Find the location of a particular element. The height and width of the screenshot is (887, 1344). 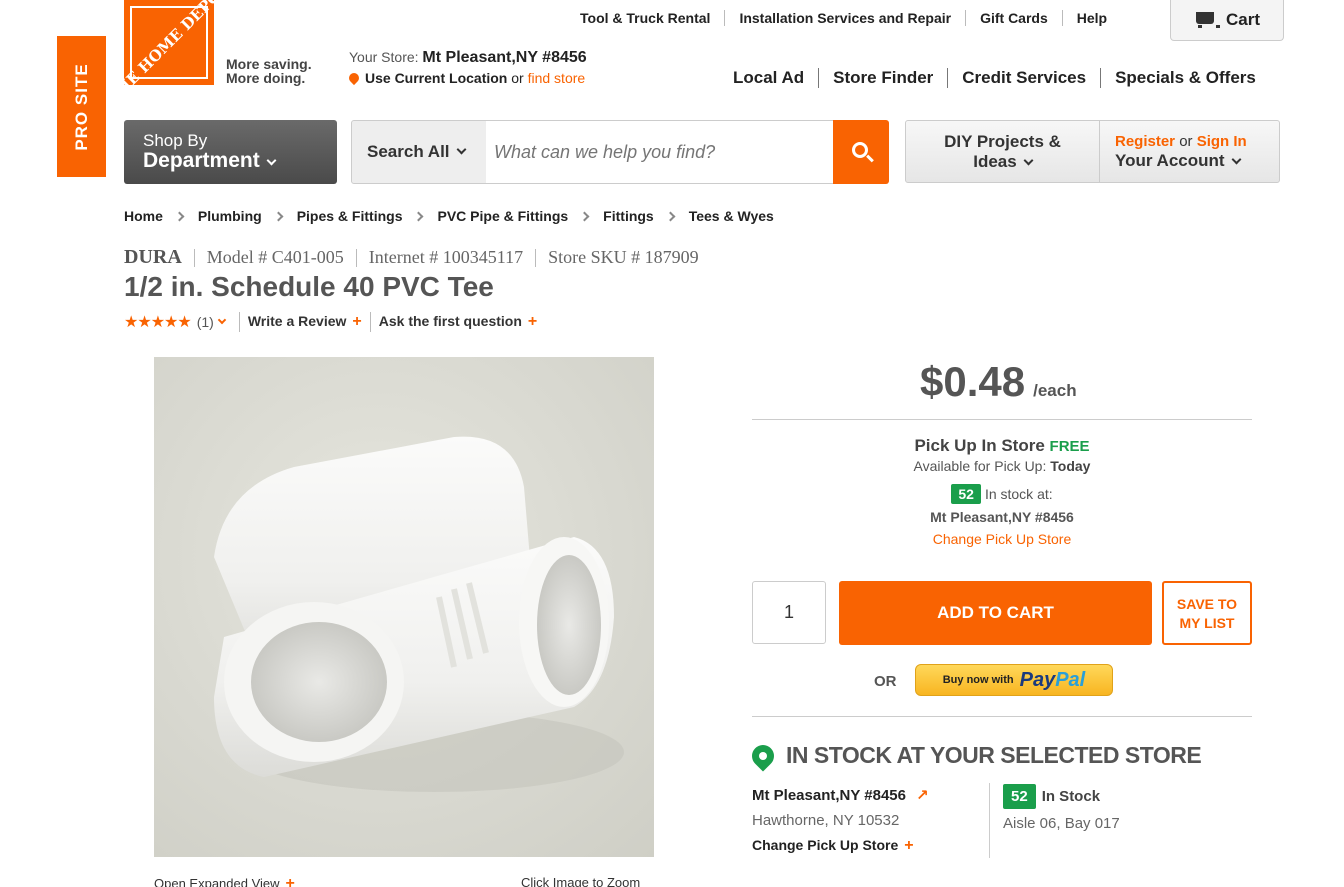

aisle-location: Aisle 06, Bay 017 is located at coordinates (1061, 823).